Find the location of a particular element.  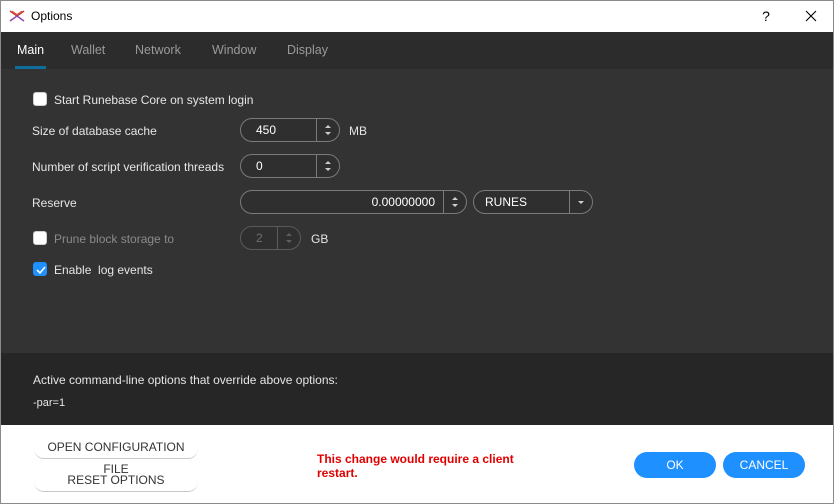

start-on-login-checkbox is located at coordinates (40, 99).